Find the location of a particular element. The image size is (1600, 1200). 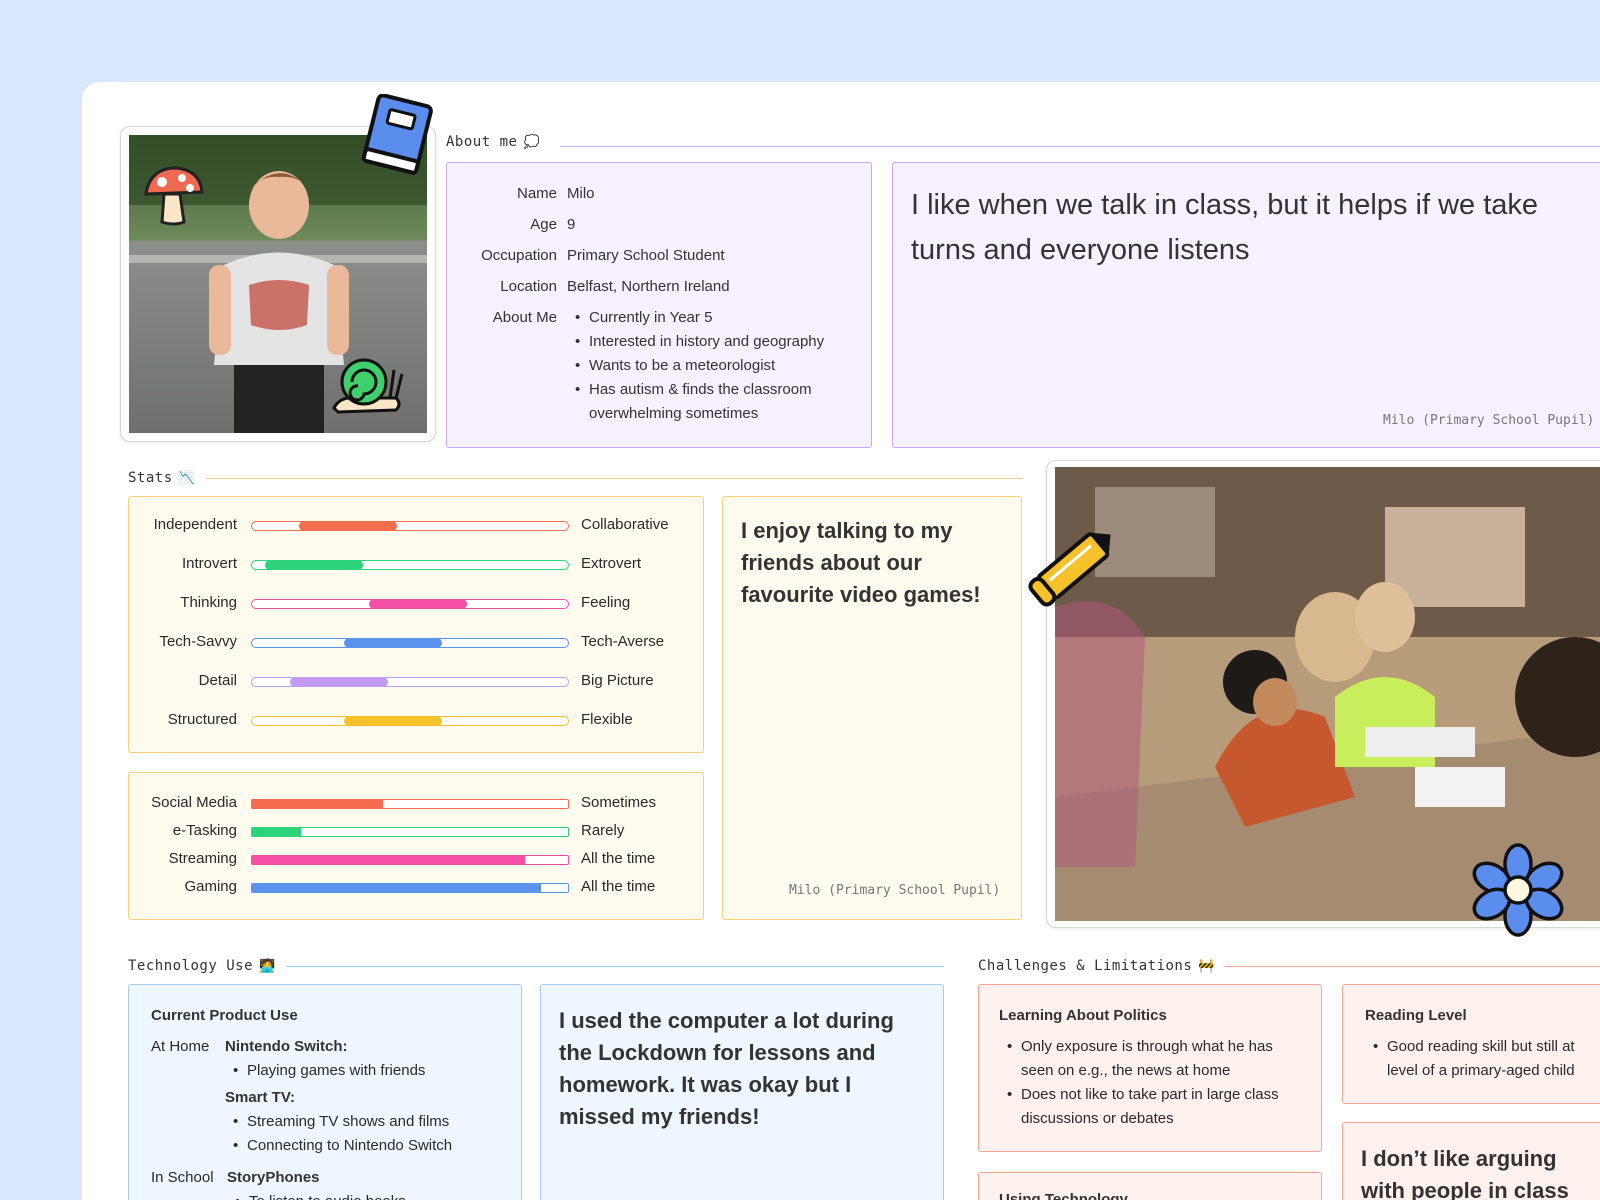

mushroom-sticker-icon is located at coordinates (173, 195).